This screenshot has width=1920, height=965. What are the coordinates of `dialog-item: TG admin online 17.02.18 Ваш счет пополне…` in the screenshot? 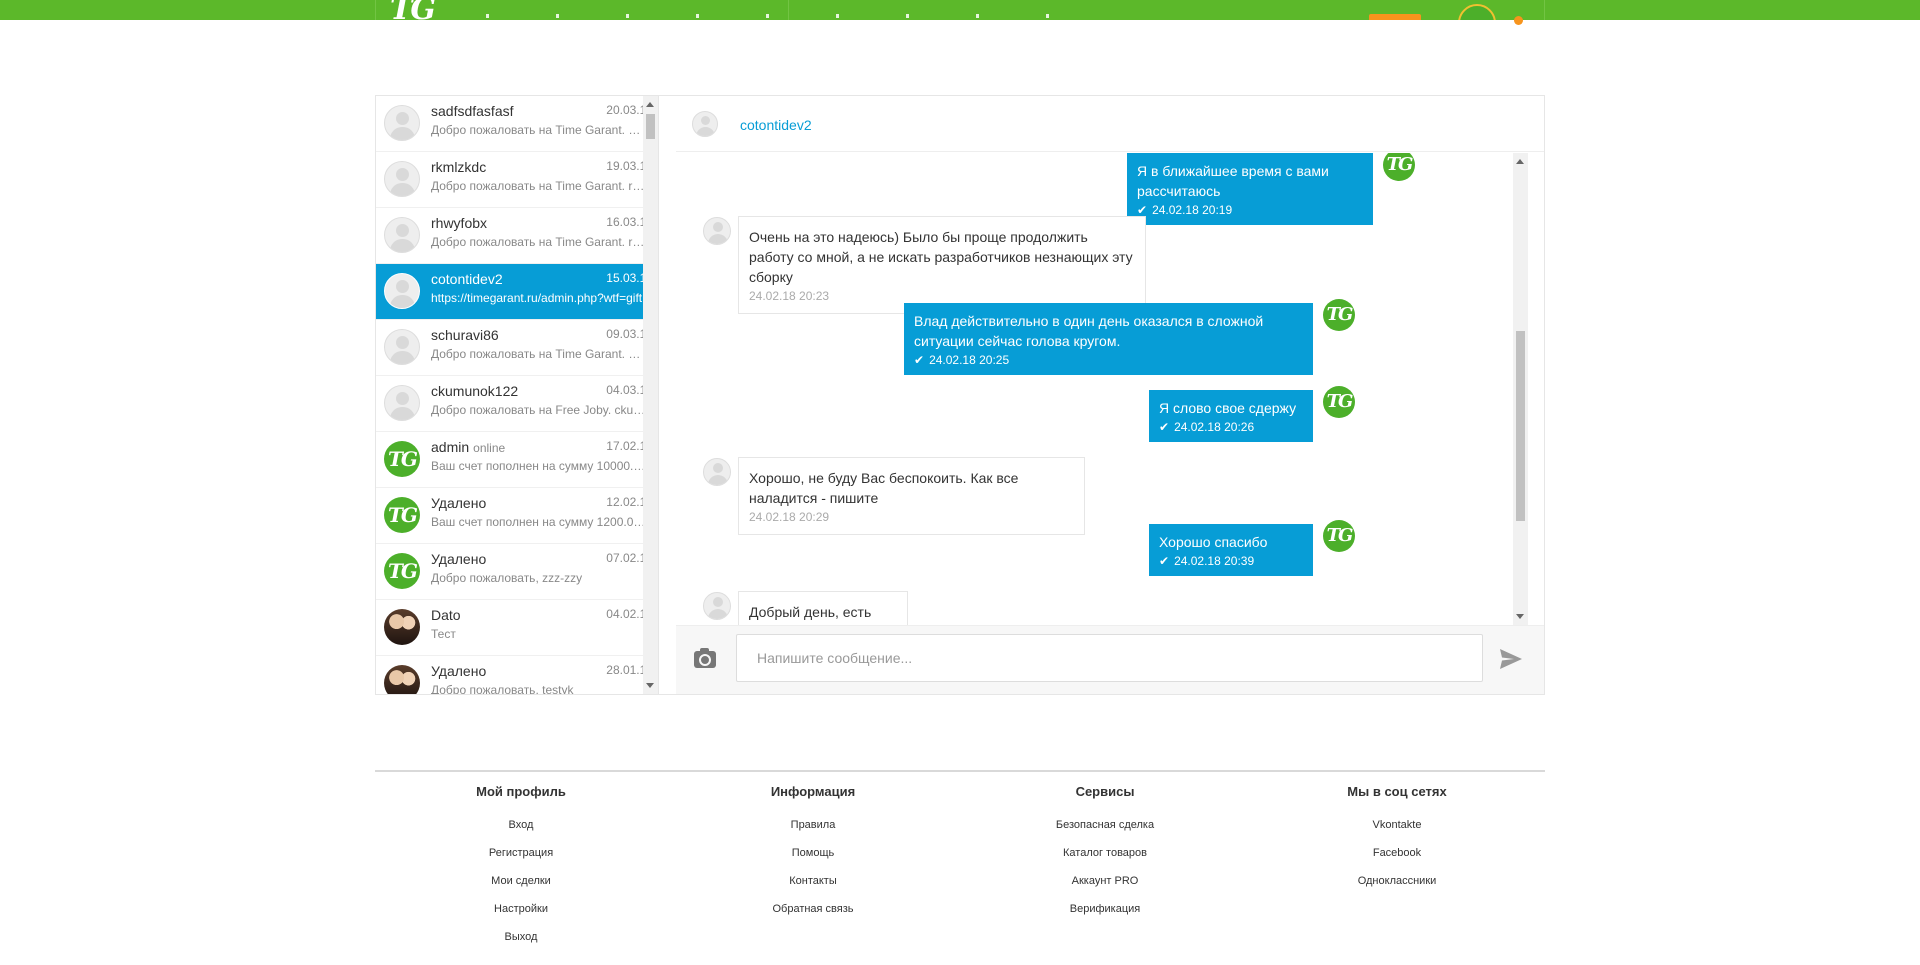 It's located at (517, 460).